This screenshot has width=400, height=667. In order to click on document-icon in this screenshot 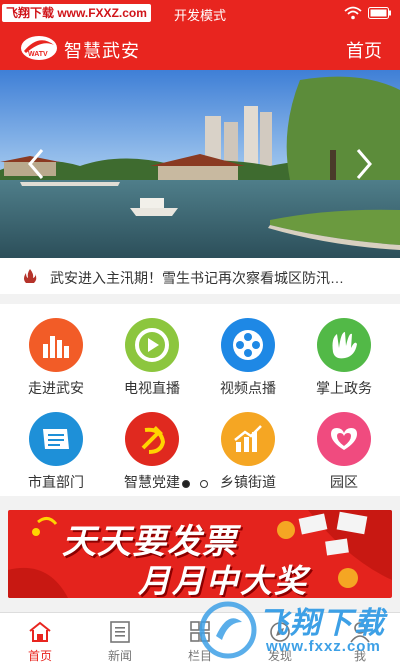, I will do `click(56, 439)`.